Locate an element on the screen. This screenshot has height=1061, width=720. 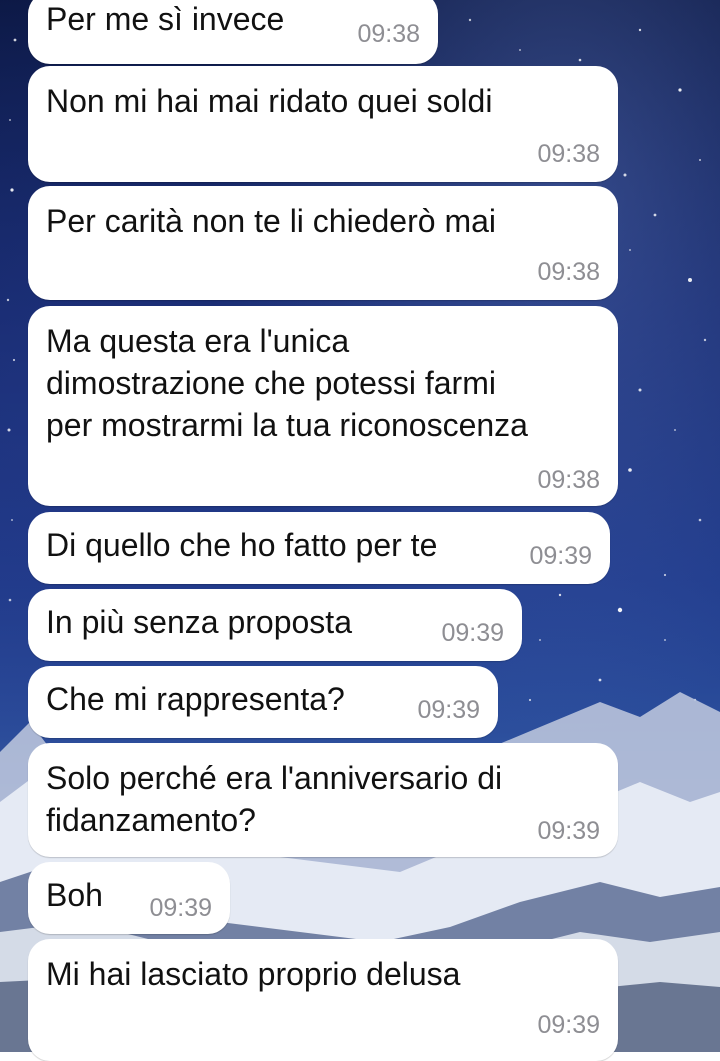
message-bubble: Di quello che ho fatto per te 09:39 is located at coordinates (319, 548).